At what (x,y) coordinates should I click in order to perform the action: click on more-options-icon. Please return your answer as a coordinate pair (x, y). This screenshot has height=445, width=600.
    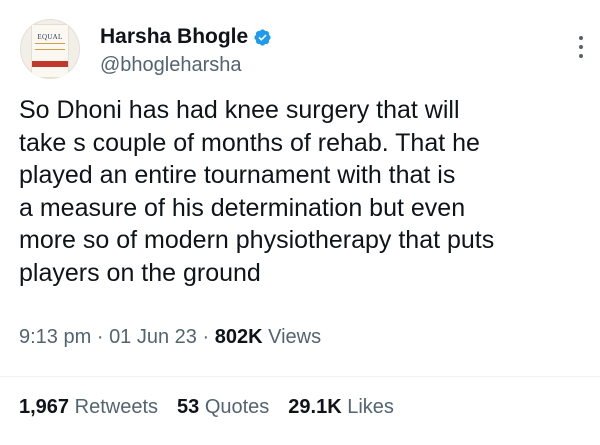
    Looking at the image, I should click on (581, 47).